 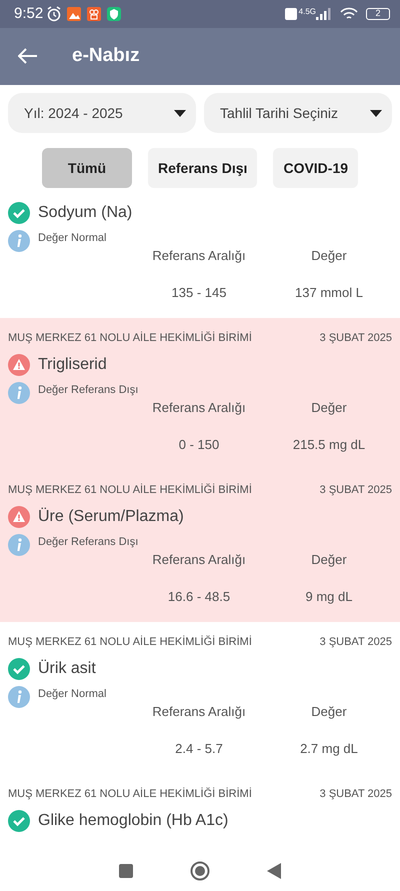 I want to click on battery-indicator: 2, so click(x=378, y=14).